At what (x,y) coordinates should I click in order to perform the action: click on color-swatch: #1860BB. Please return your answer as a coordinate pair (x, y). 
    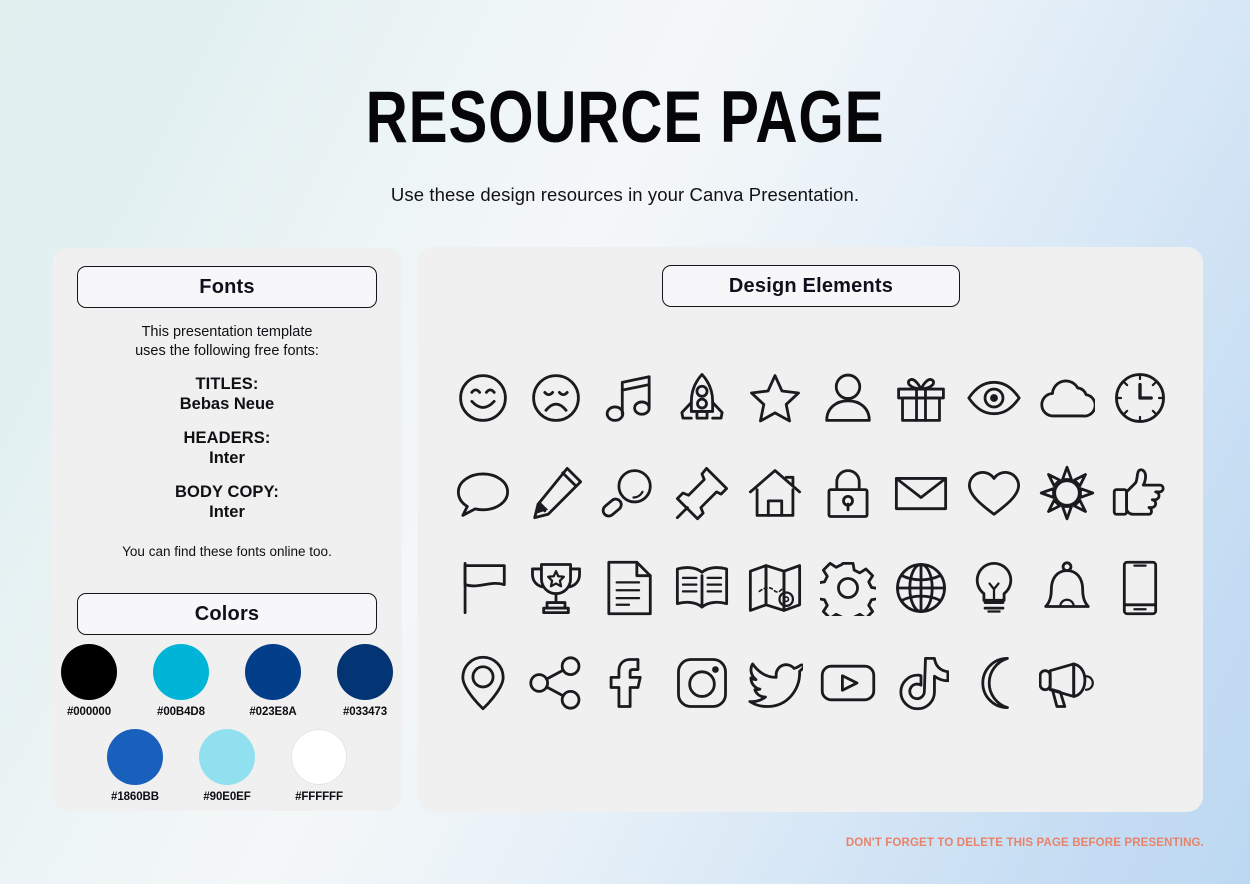
    Looking at the image, I should click on (135, 766).